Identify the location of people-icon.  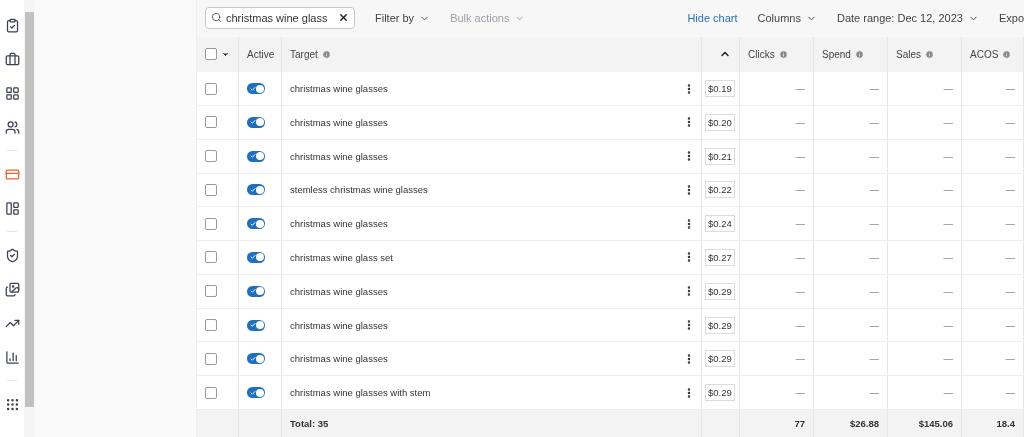
(12, 127).